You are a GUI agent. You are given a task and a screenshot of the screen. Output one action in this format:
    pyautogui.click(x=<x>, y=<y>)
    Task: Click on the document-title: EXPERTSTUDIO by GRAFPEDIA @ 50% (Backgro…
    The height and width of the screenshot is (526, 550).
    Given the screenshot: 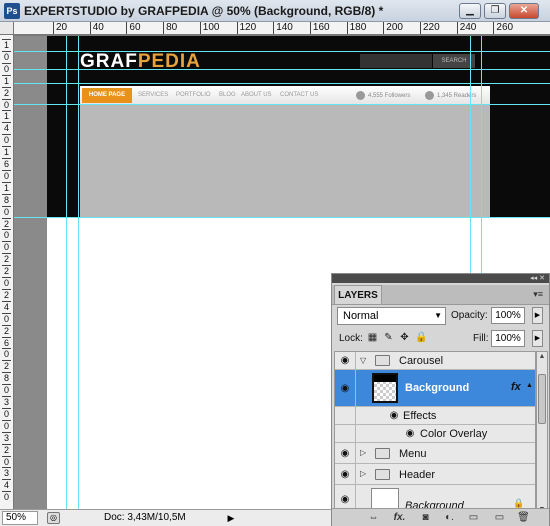 What is the action you would take?
    pyautogui.click(x=204, y=11)
    